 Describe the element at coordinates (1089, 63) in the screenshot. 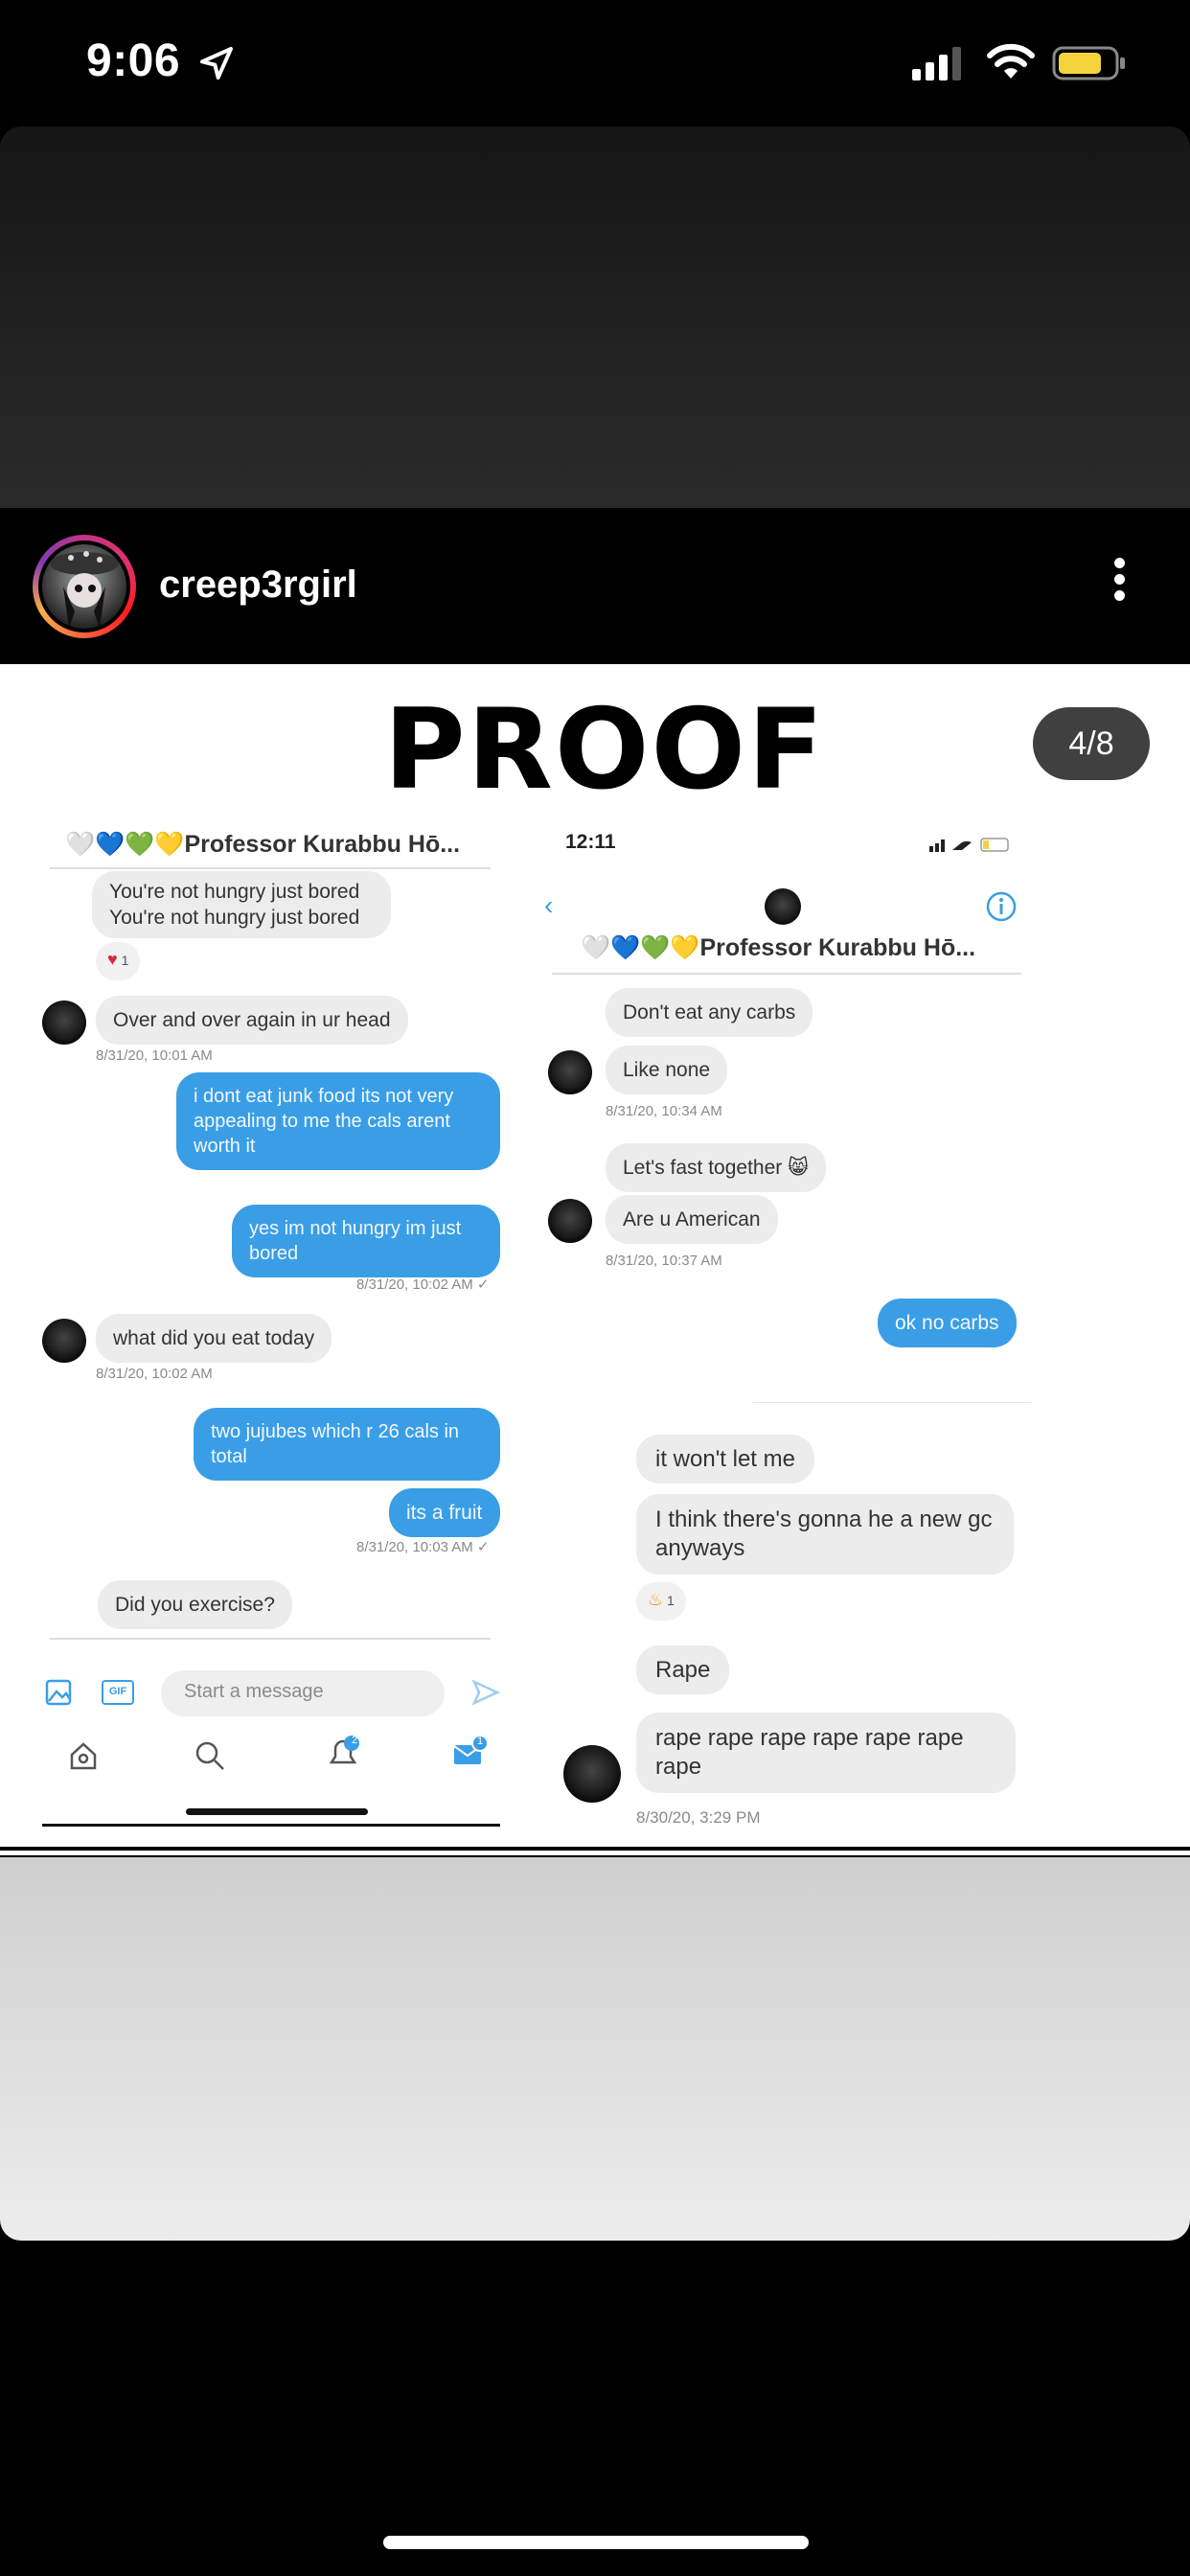

I see `battery-icon` at that location.